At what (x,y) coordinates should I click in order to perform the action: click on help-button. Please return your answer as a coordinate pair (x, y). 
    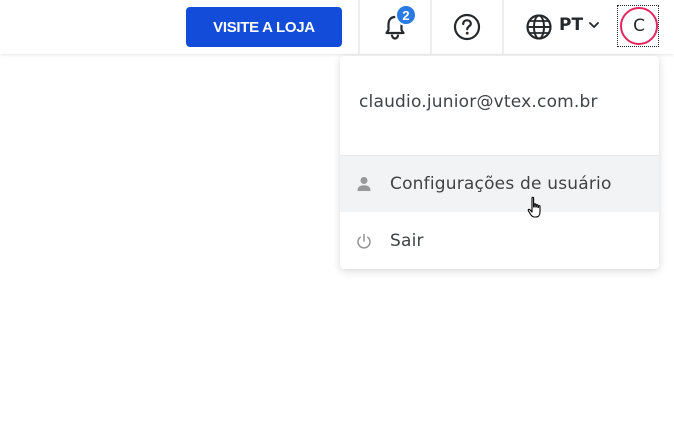
    Looking at the image, I should click on (467, 27).